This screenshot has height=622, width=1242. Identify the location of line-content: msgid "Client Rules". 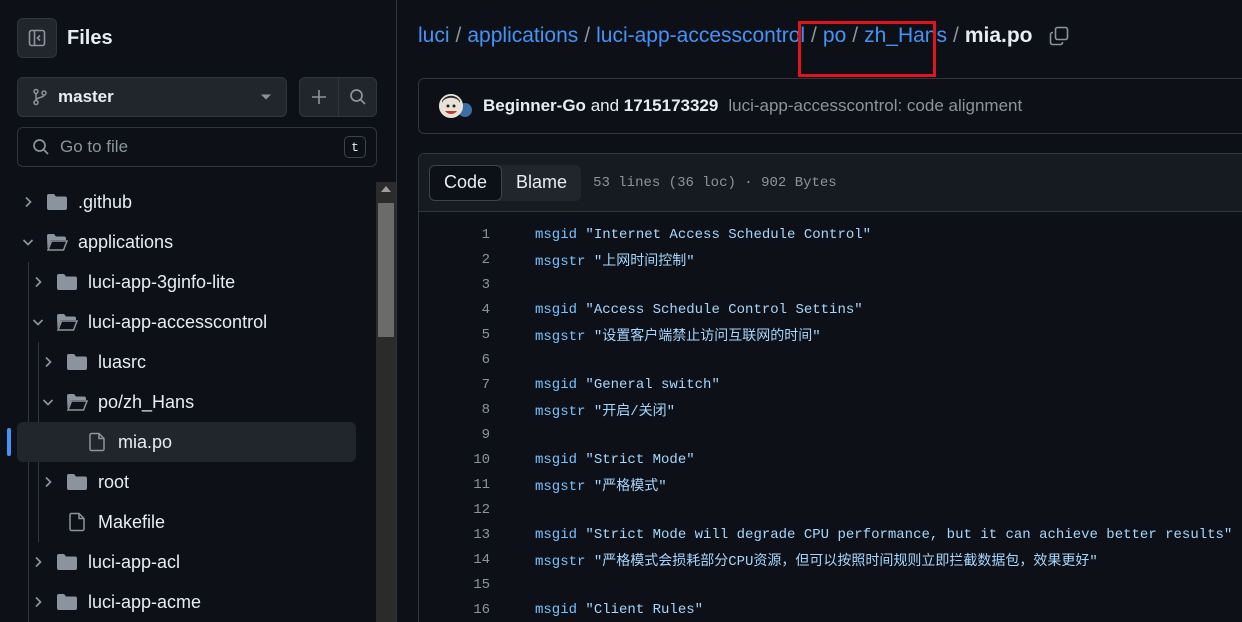
(619, 610).